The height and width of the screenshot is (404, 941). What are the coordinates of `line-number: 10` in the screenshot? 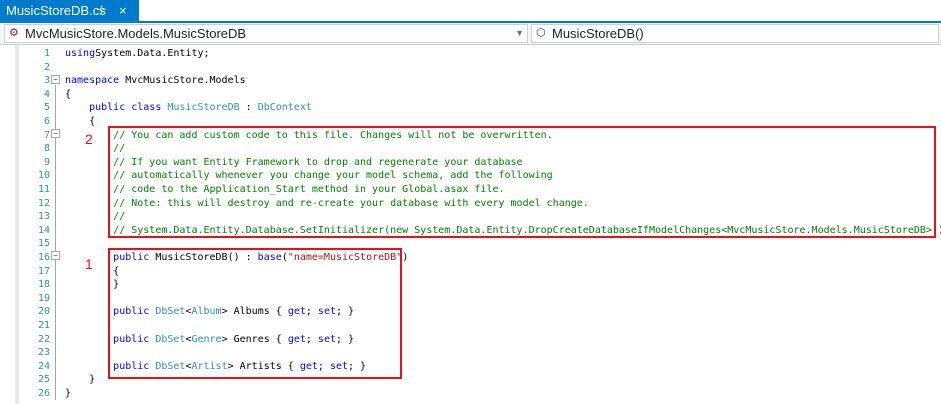 It's located at (43, 176).